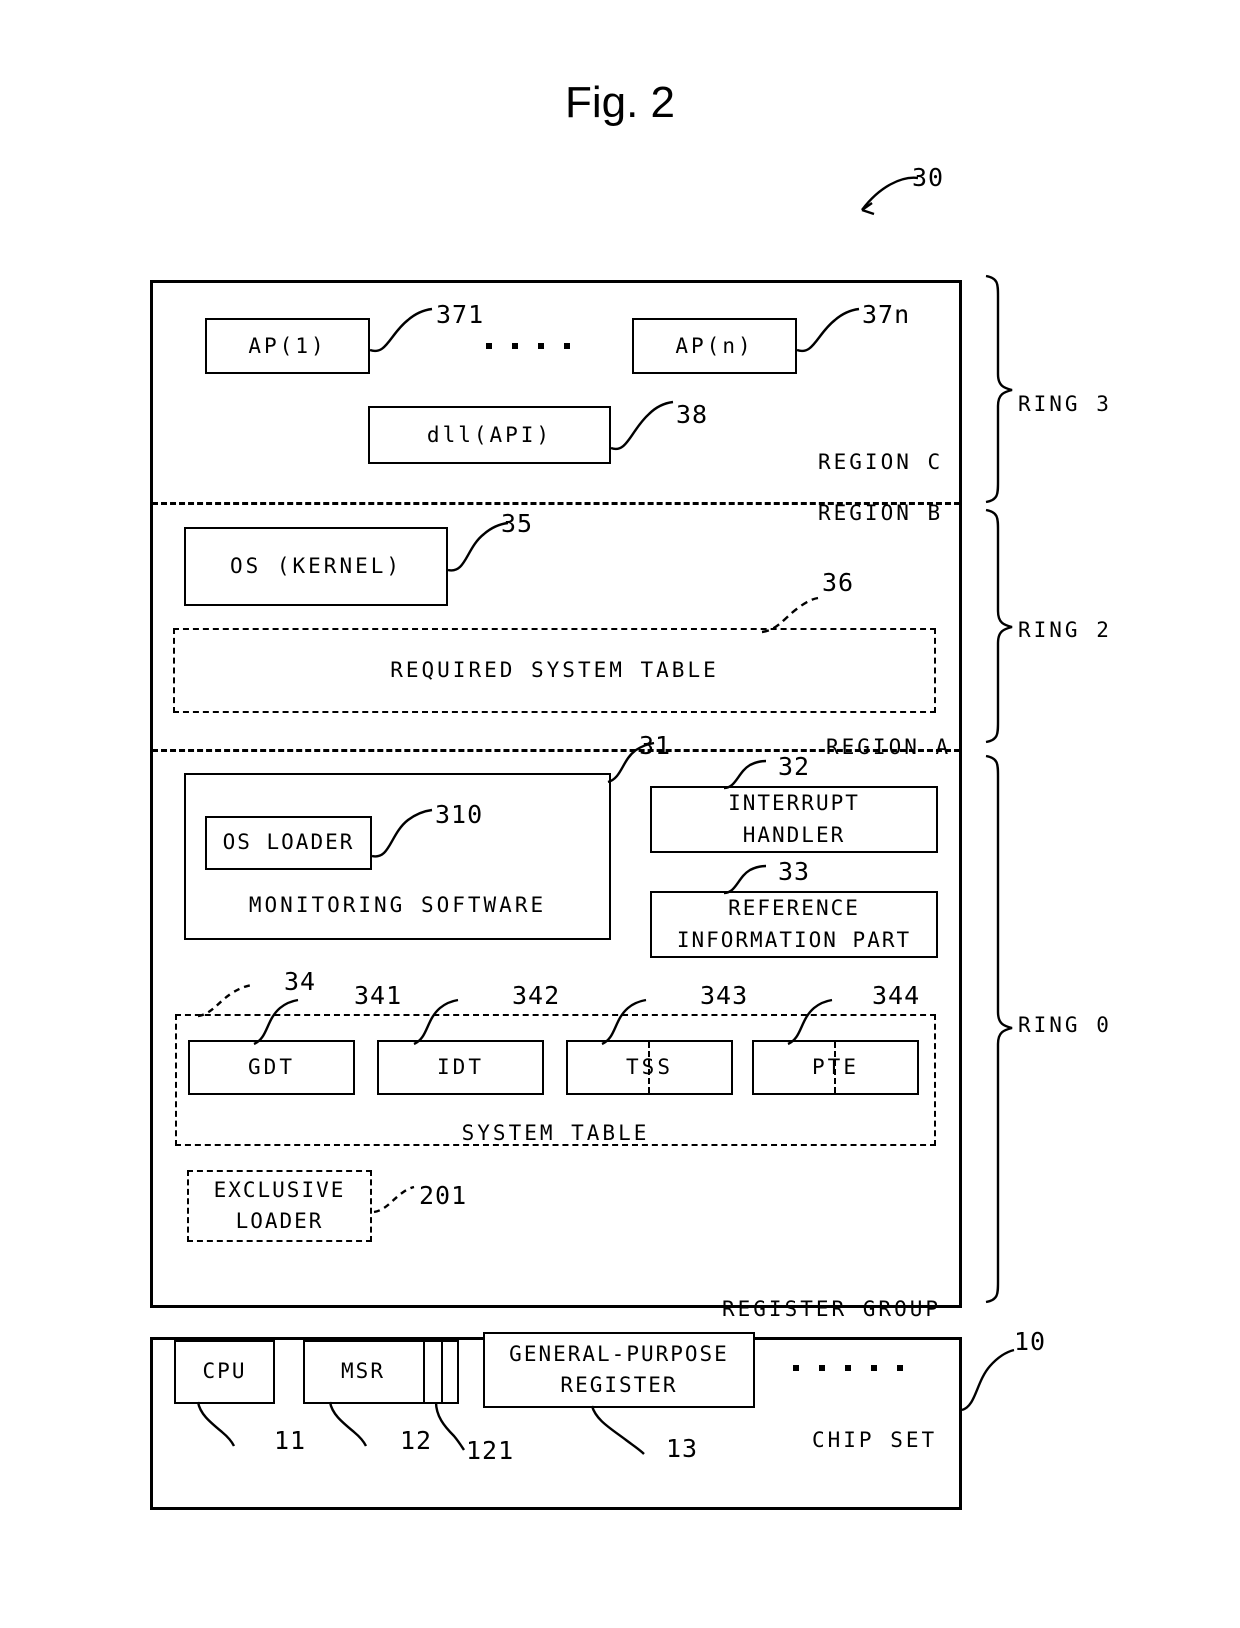 The image size is (1240, 1628). What do you see at coordinates (832, 1309) in the screenshot?
I see `register-group-label: REGISTER GROUP` at bounding box center [832, 1309].